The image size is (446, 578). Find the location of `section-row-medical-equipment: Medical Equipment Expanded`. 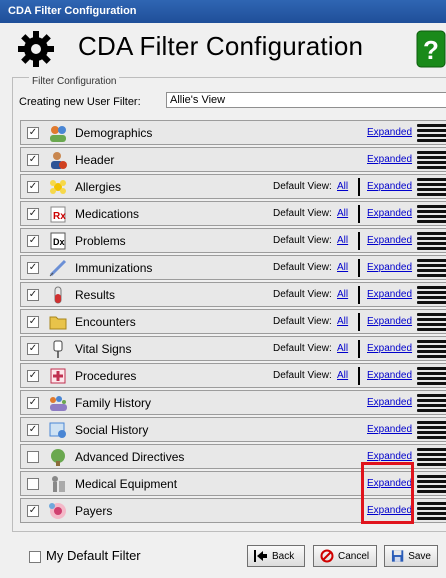

section-row-medical-equipment: Medical Equipment Expanded is located at coordinates (233, 483).